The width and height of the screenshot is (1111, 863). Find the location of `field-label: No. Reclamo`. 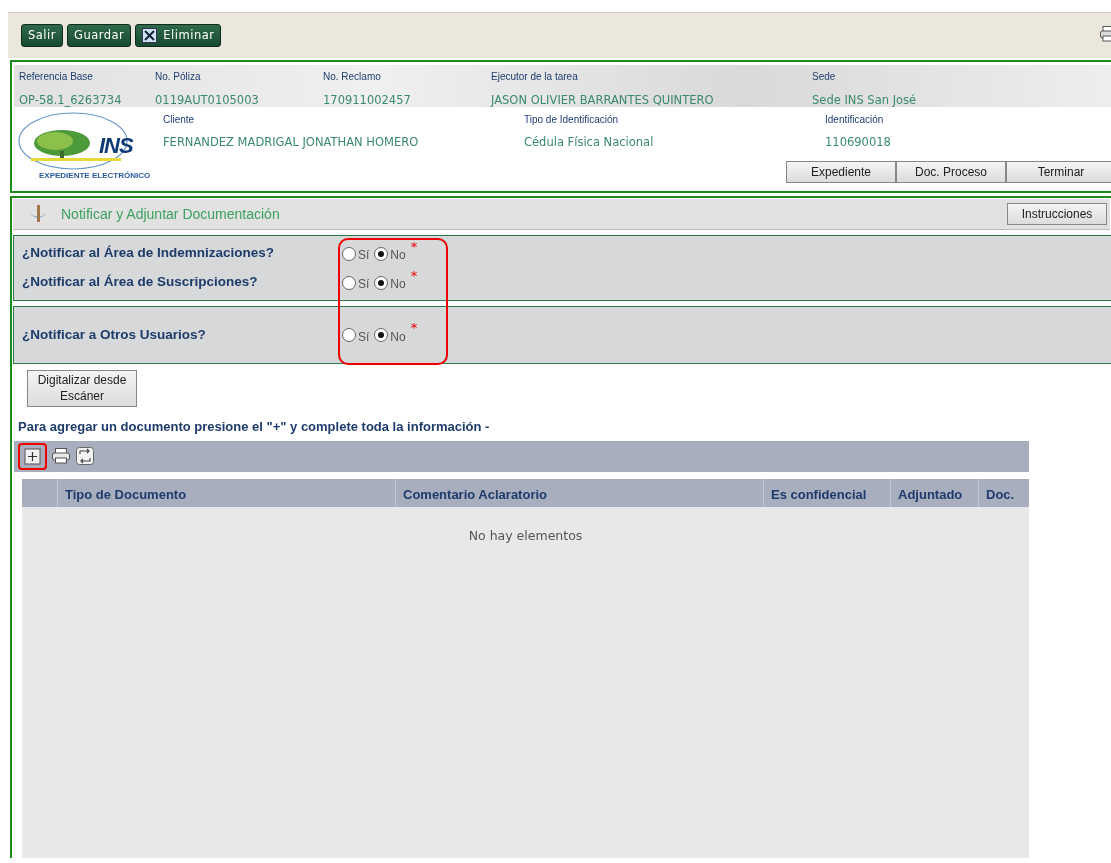

field-label: No. Reclamo is located at coordinates (352, 77).